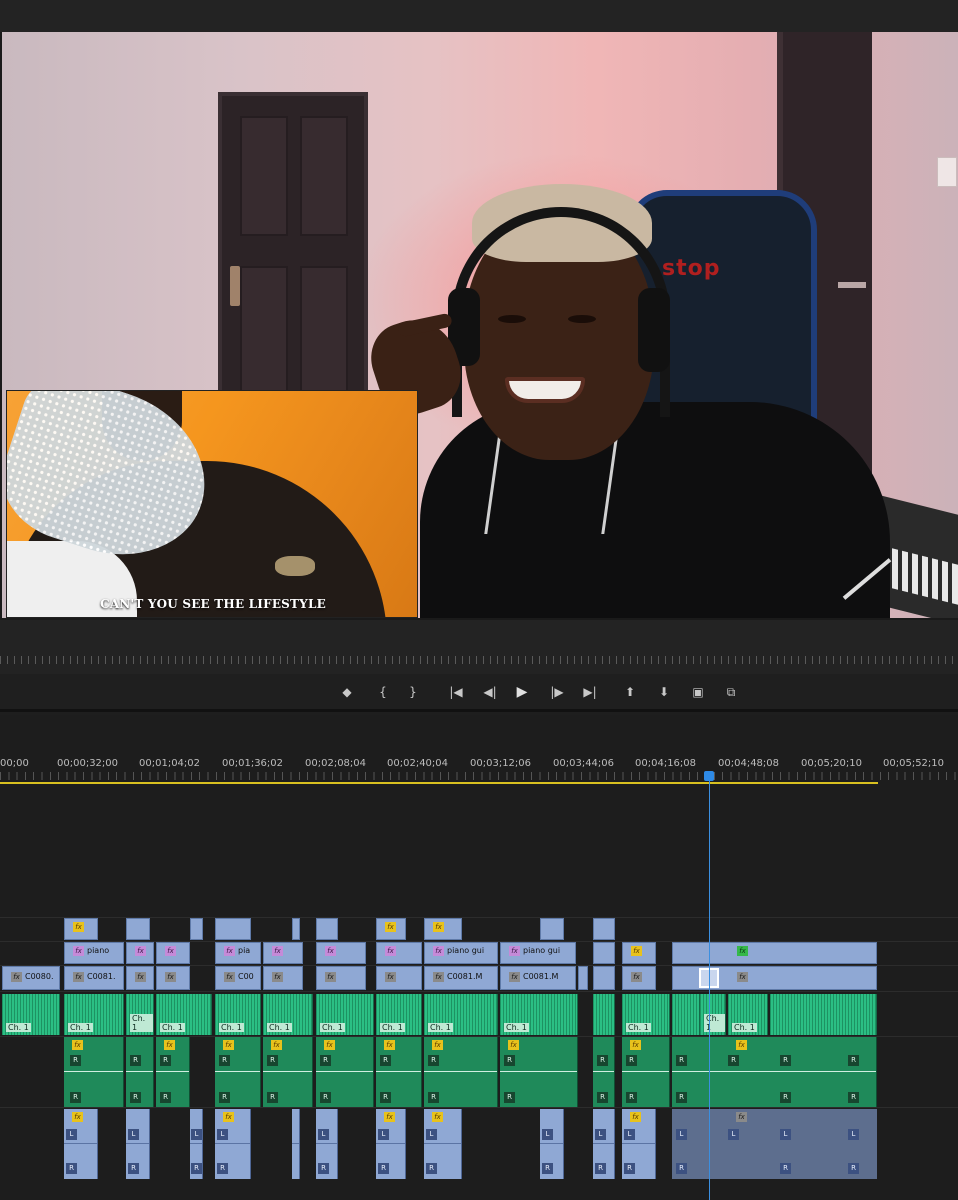  I want to click on mark-out-button: }, so click(413, 692).